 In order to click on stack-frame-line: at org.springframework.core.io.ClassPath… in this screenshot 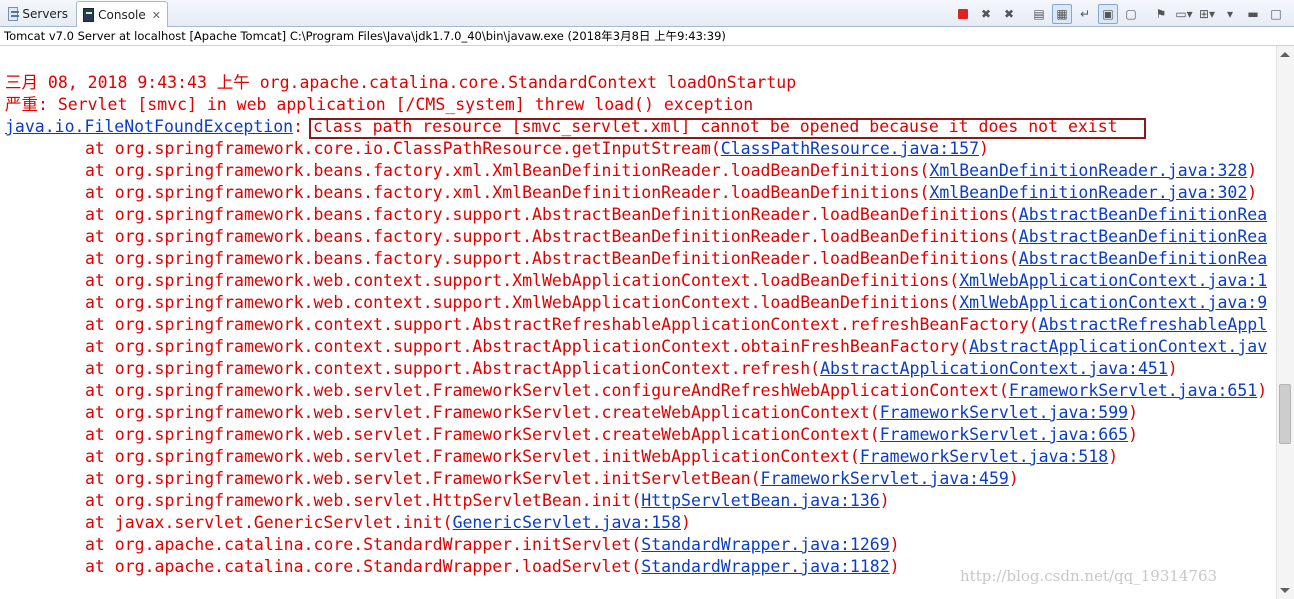, I will do `click(497, 149)`.